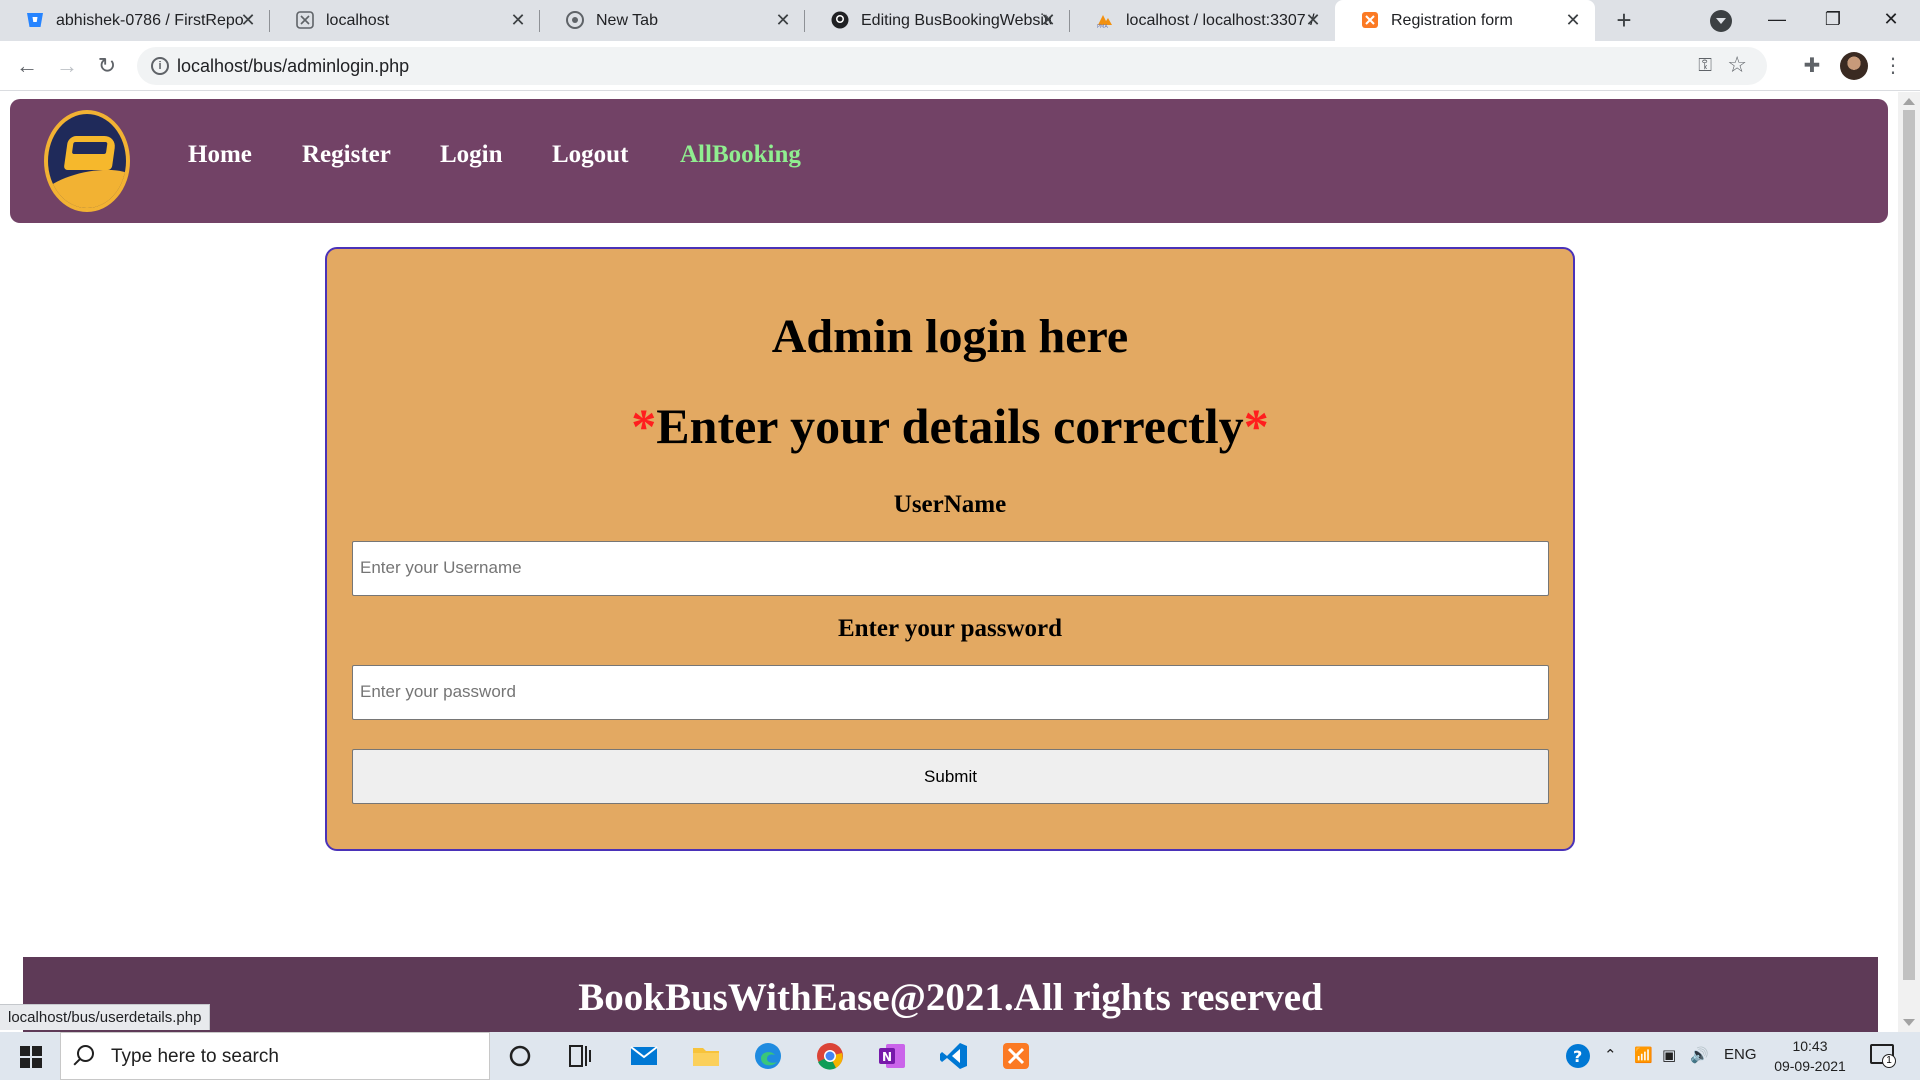 This screenshot has width=1920, height=1080. I want to click on phpmyadmin-icon: PMA, so click(1104, 22).